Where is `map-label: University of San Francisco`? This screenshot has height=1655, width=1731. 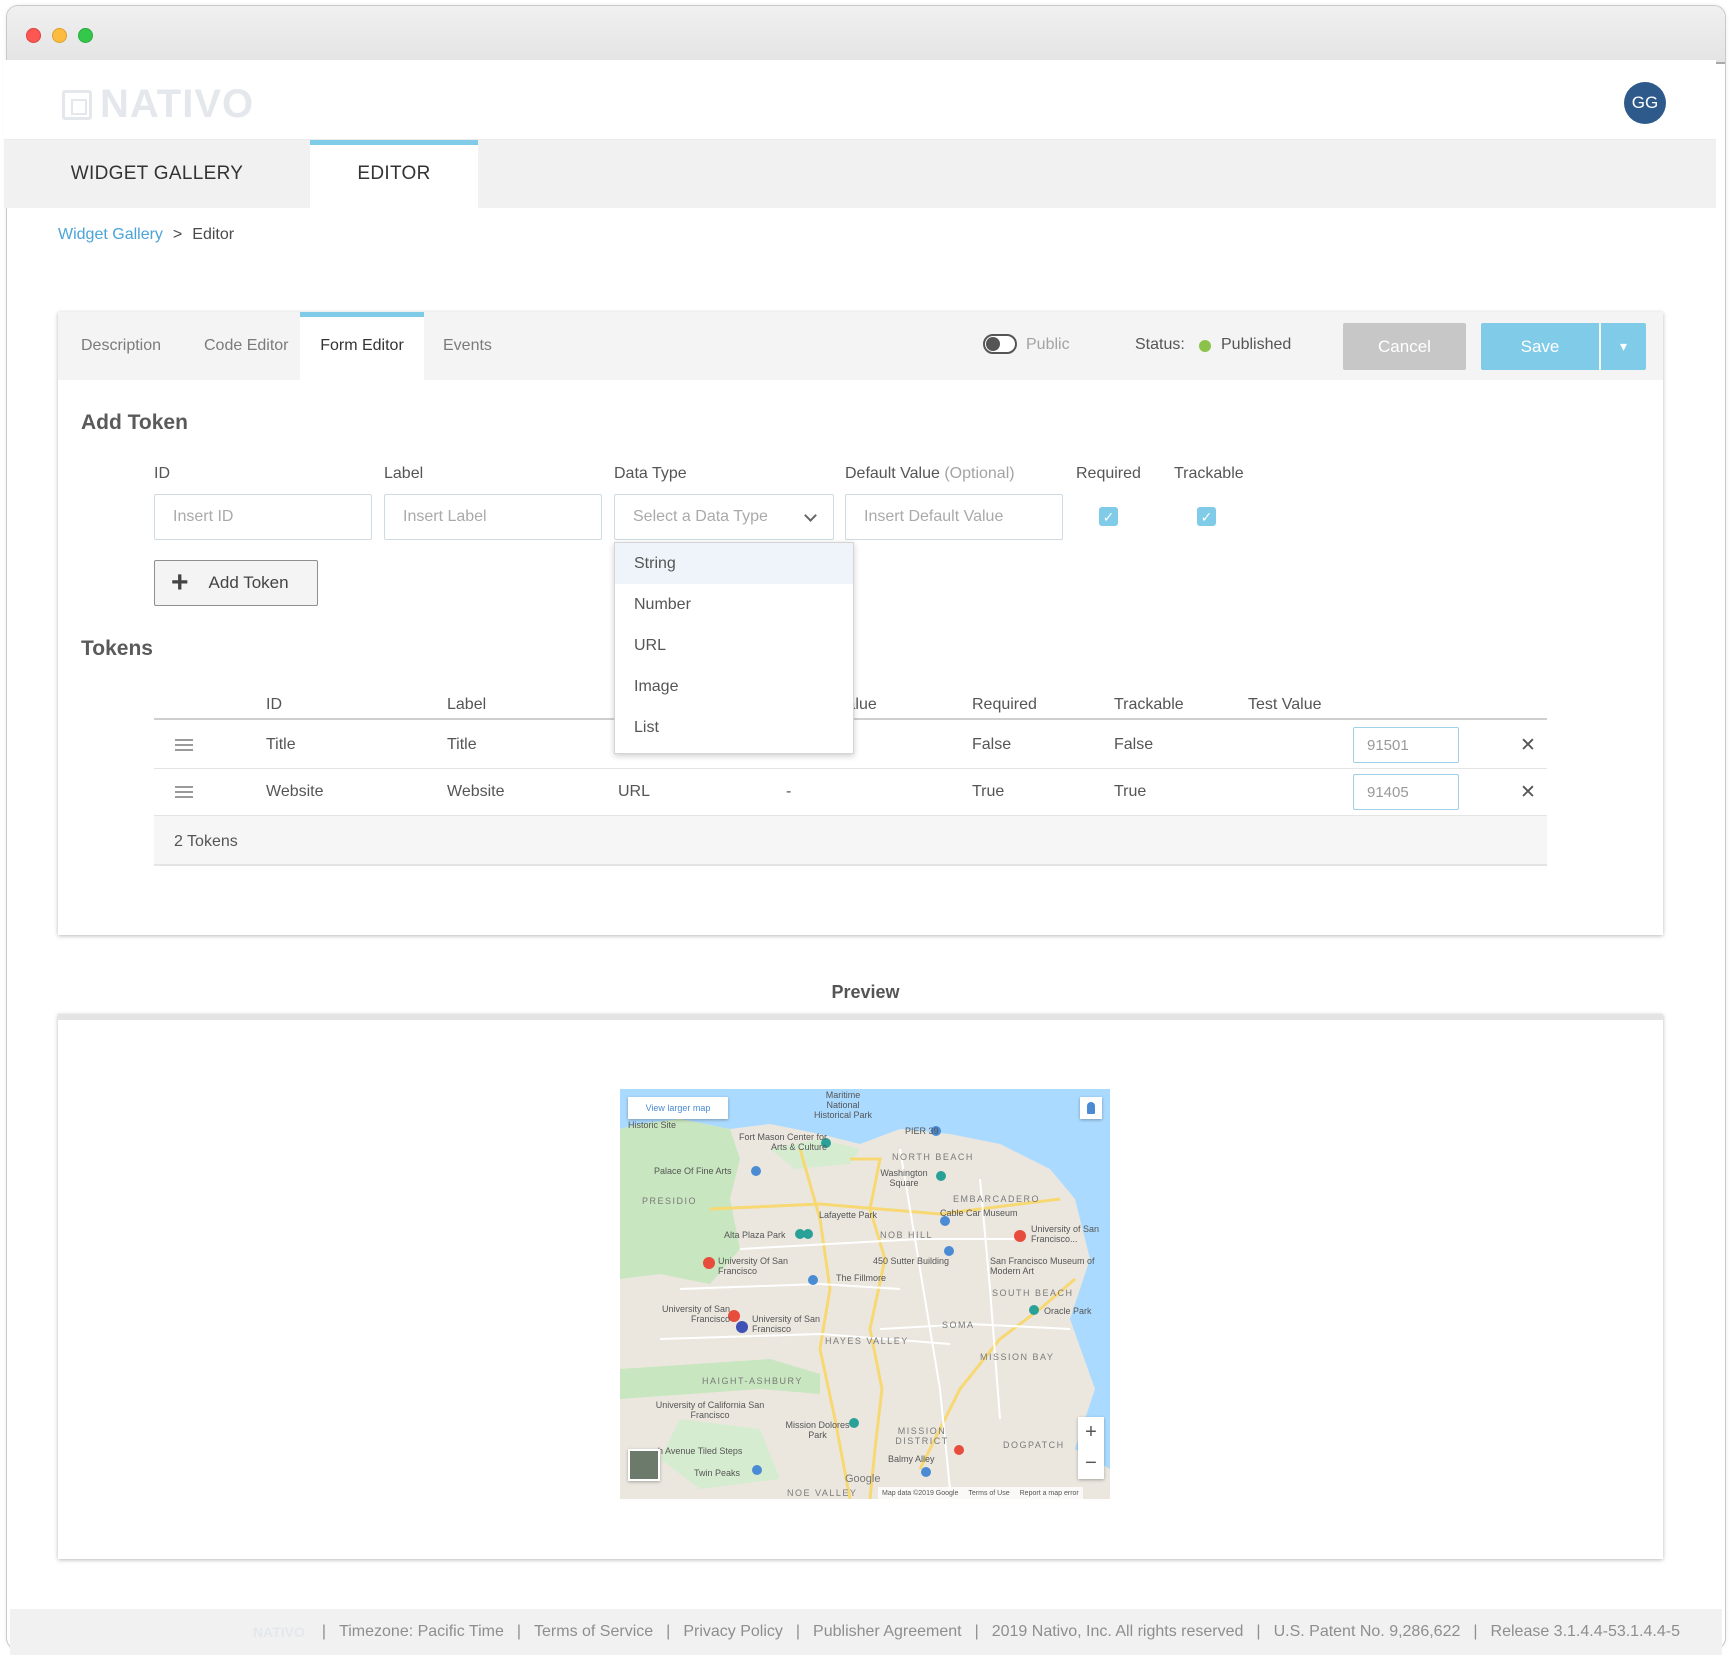
map-label: University of San Francisco is located at coordinates (695, 1314).